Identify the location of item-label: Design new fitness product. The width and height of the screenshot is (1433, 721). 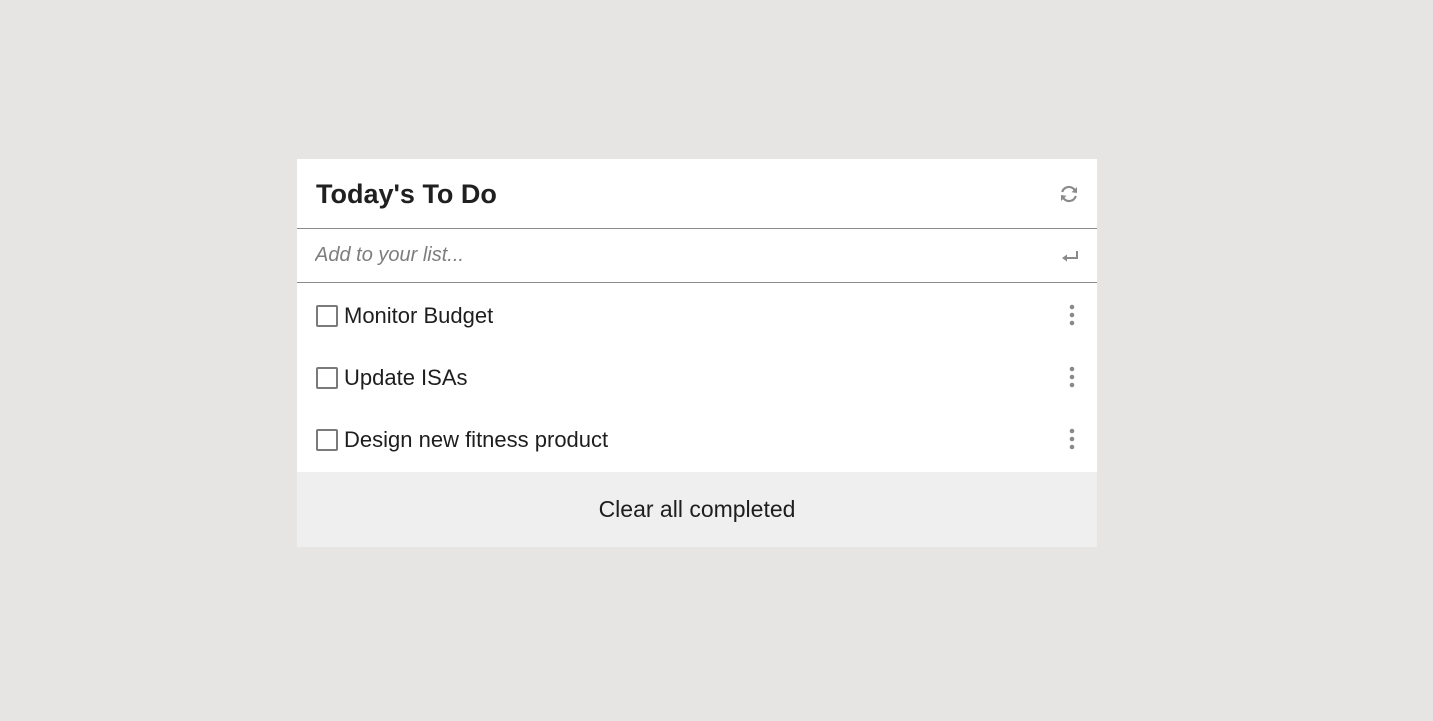
(476, 439).